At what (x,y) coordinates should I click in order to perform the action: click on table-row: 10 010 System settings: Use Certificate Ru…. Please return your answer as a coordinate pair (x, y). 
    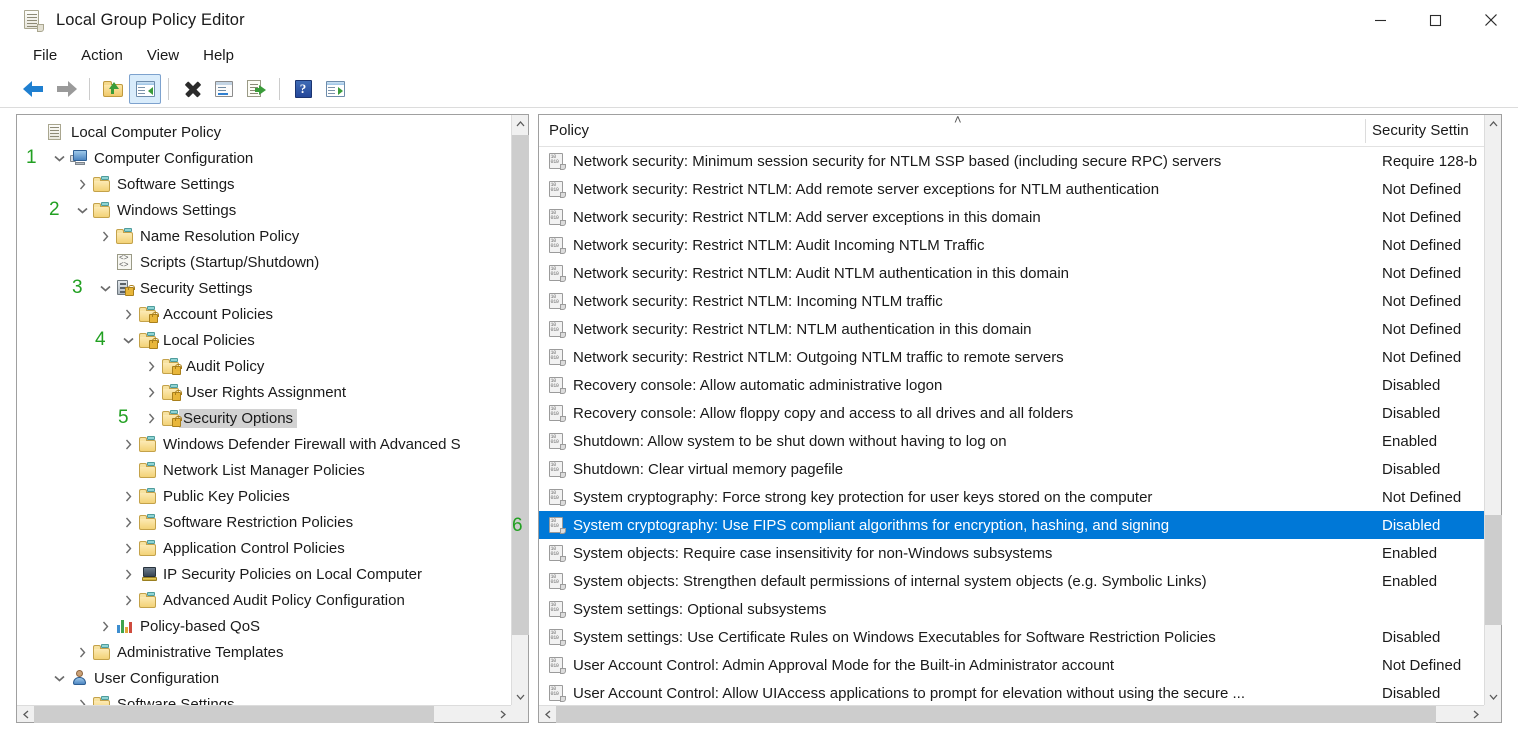
    Looking at the image, I should click on (1011, 637).